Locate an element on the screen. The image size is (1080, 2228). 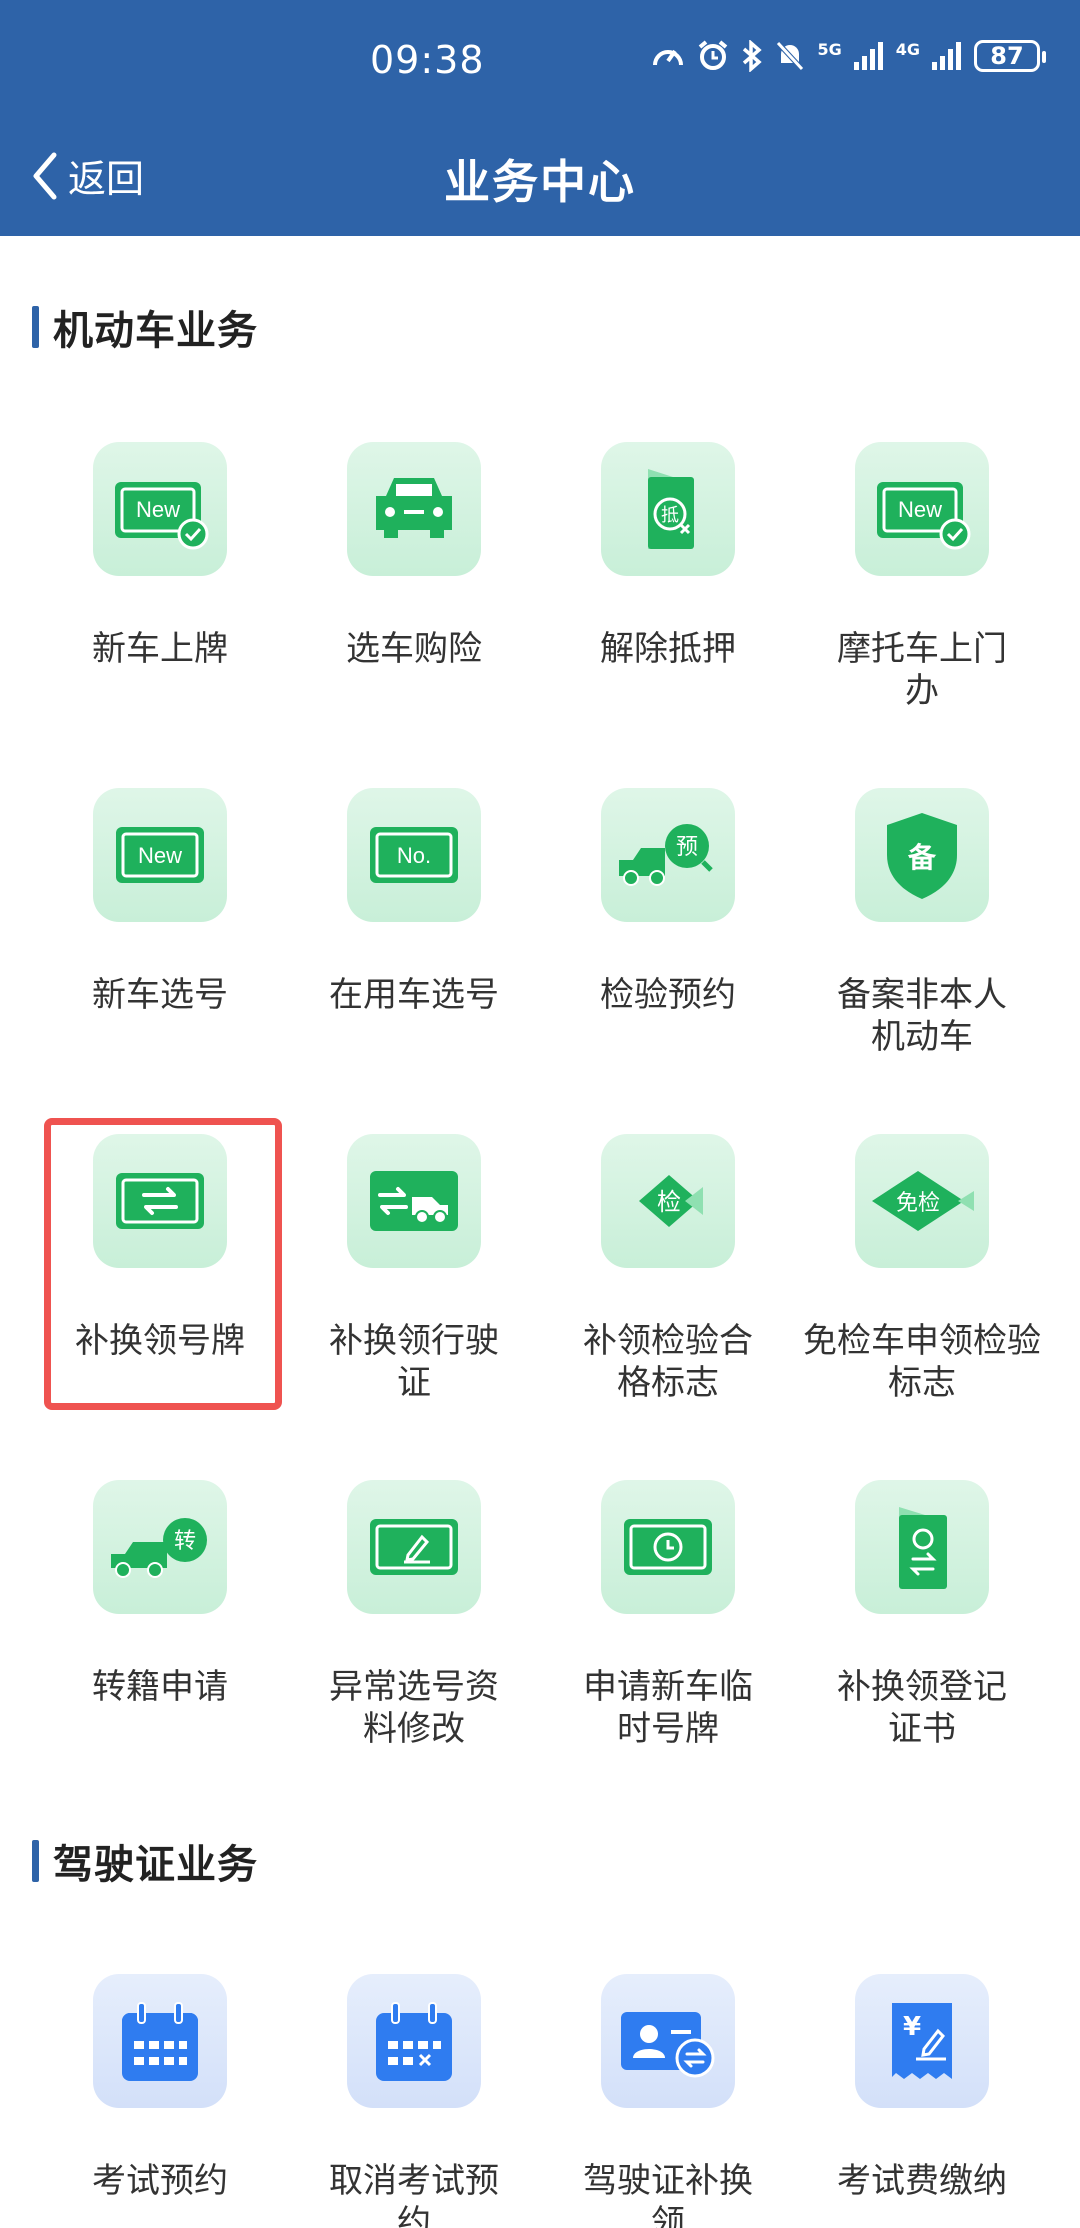
service-replace-driver-license: 驾驶证补换领 is located at coordinates (668, 2101).